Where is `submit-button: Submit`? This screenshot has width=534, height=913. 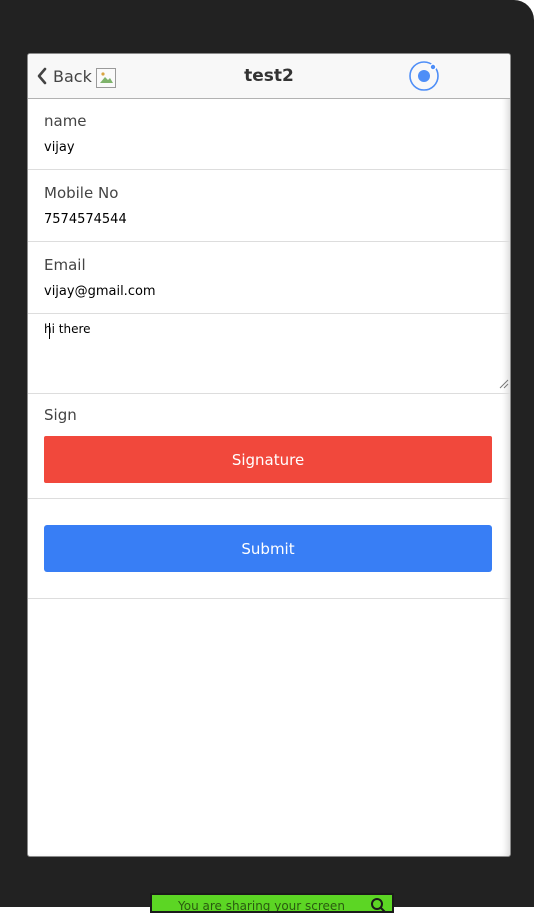 submit-button: Submit is located at coordinates (268, 548).